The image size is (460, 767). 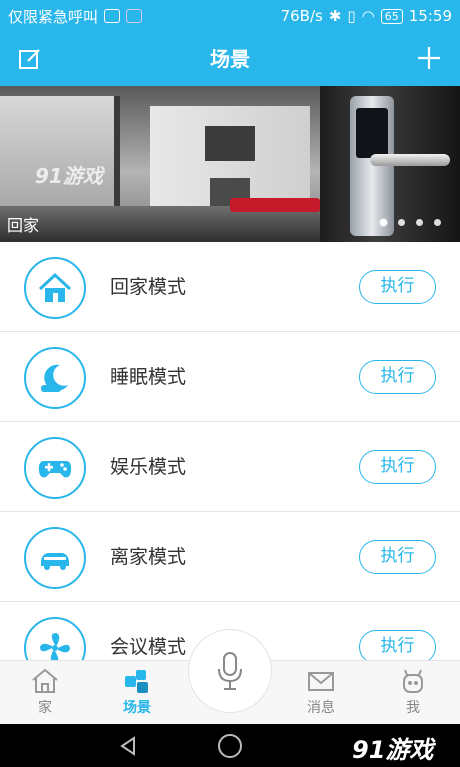 I want to click on carrier-text: 仅限紧急呼叫, so click(x=53, y=16).